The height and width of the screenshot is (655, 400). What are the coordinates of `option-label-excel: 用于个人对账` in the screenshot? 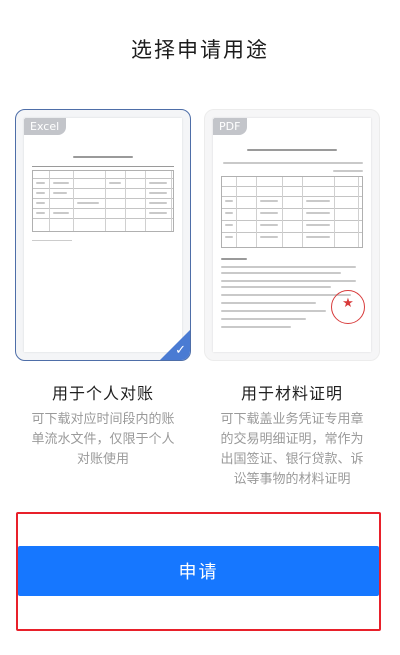 It's located at (102, 393).